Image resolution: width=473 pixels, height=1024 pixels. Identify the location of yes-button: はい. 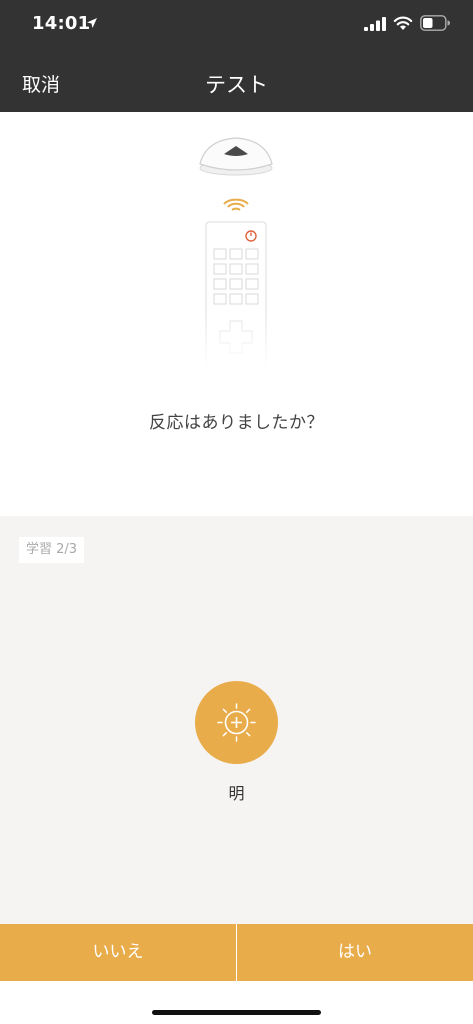
(355, 952).